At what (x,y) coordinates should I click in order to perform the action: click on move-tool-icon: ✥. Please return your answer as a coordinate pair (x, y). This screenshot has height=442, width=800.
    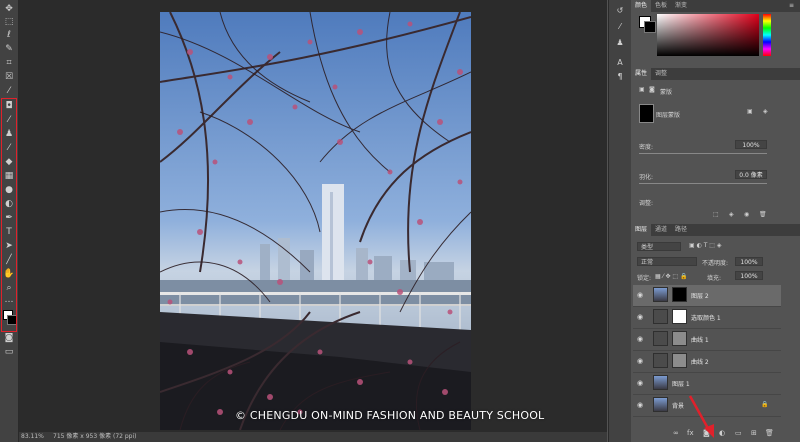
    Looking at the image, I should click on (9, 9).